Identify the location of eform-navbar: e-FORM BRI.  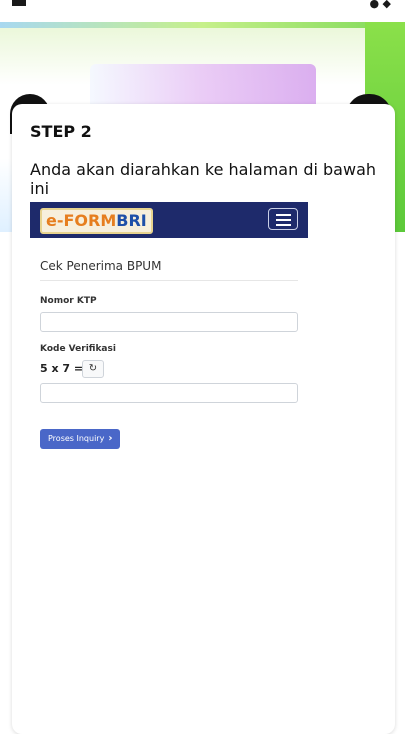
(169, 220).